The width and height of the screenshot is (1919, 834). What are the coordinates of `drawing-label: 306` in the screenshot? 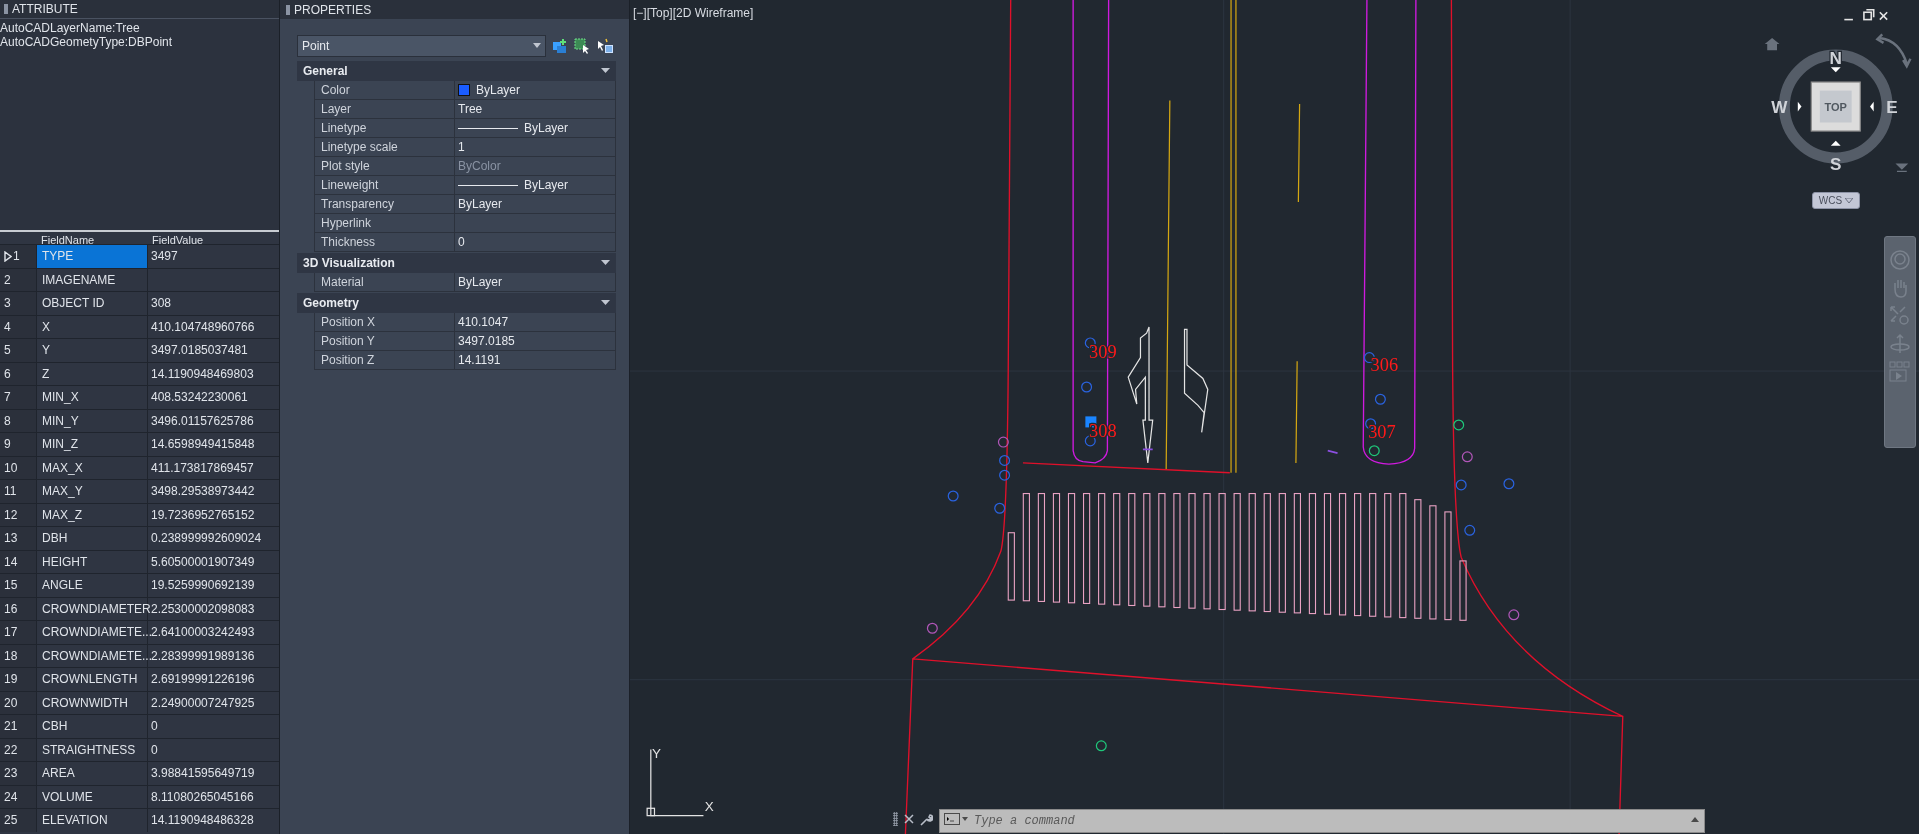 It's located at (1384, 365).